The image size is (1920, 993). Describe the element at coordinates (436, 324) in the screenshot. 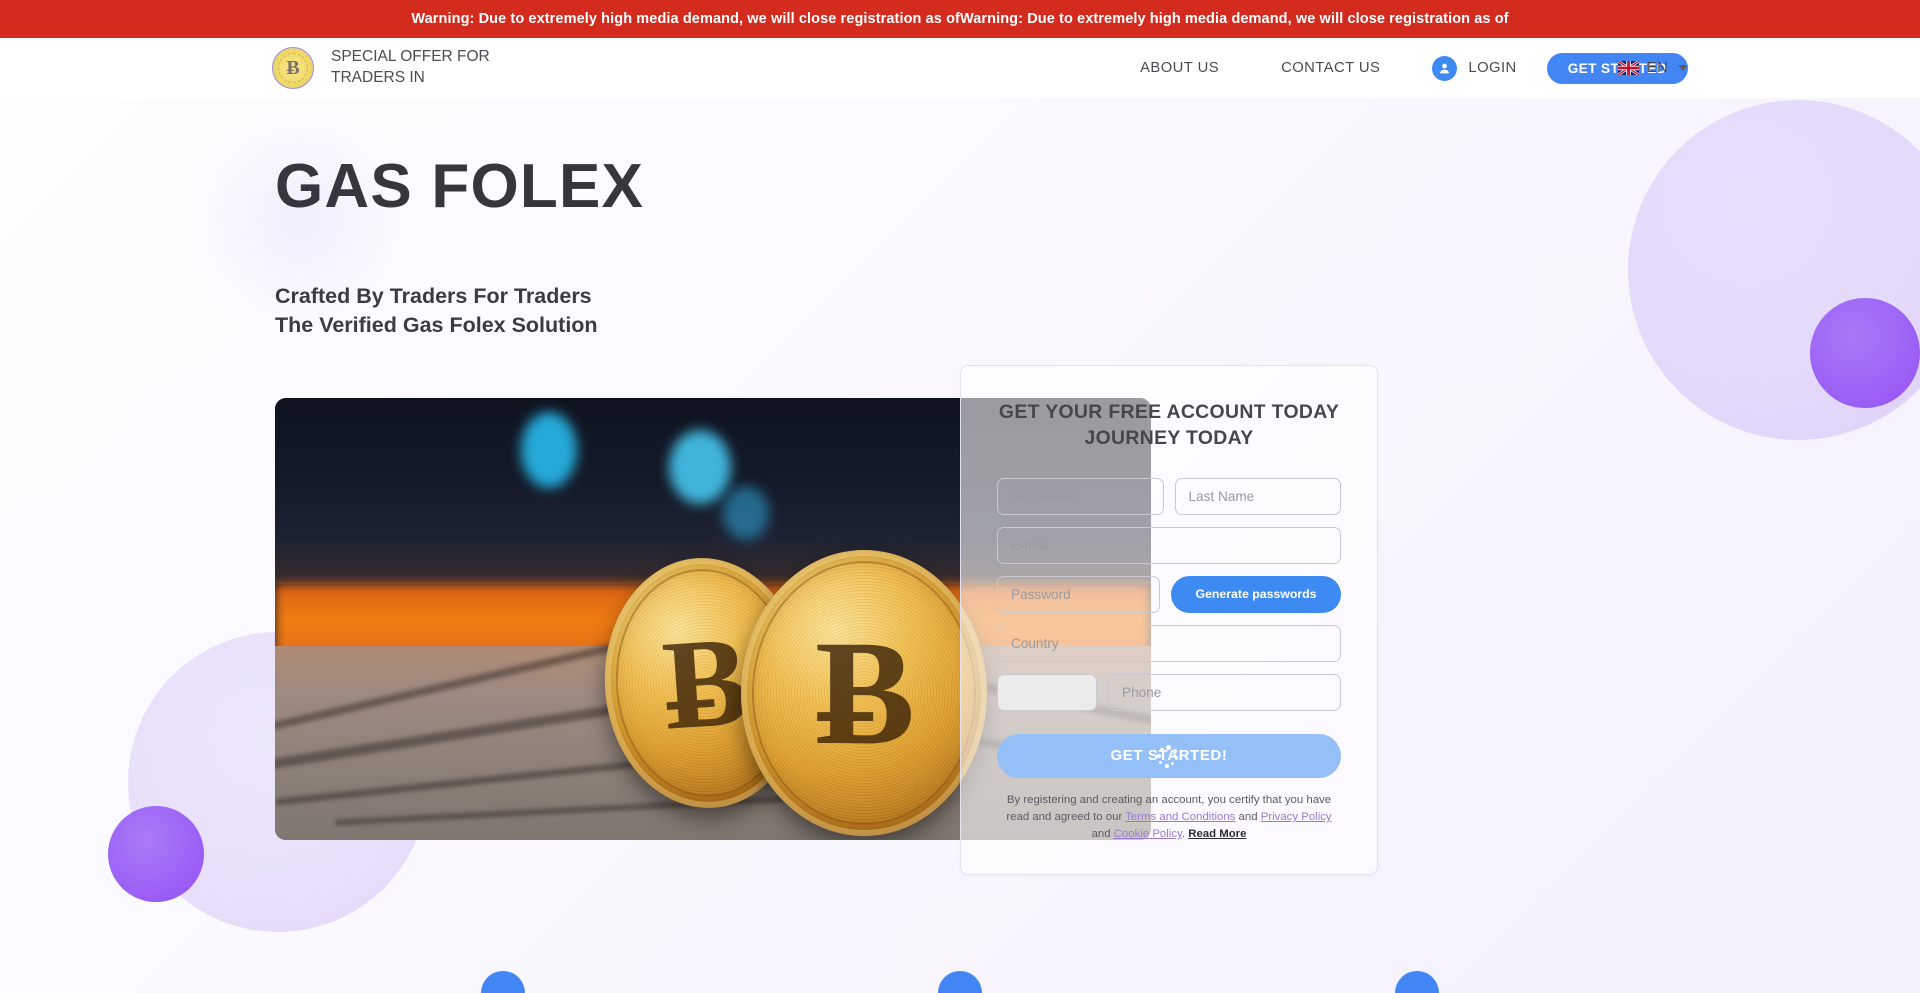

I see `hero-subtitle-line-2: The Verified Gas Folex Solution` at that location.